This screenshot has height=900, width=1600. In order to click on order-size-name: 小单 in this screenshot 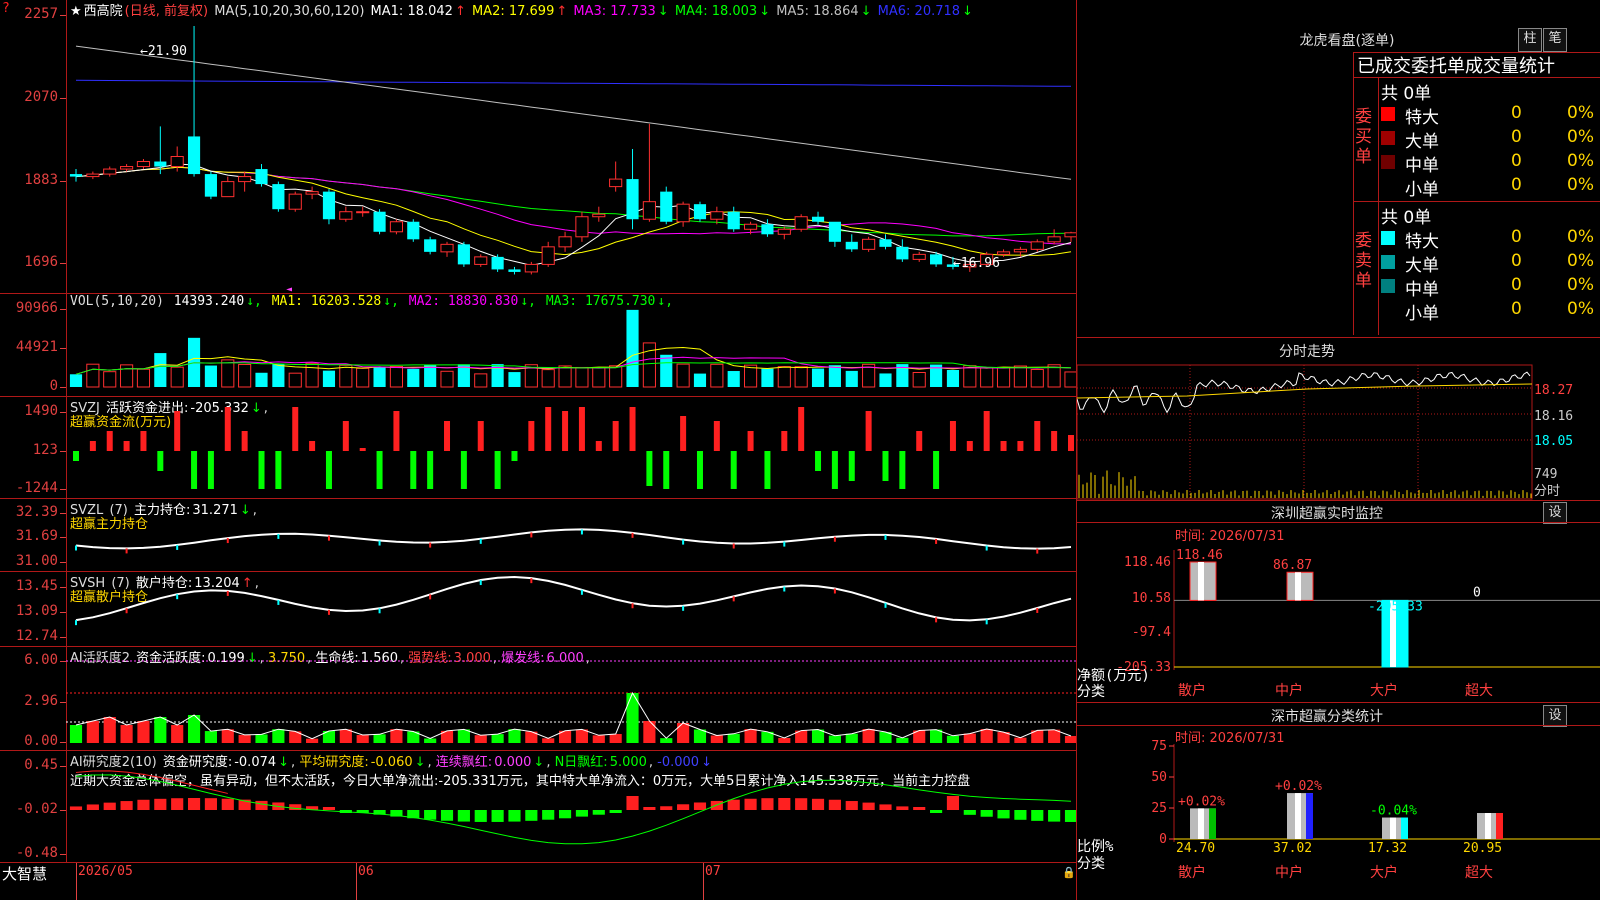, I will do `click(1422, 314)`.